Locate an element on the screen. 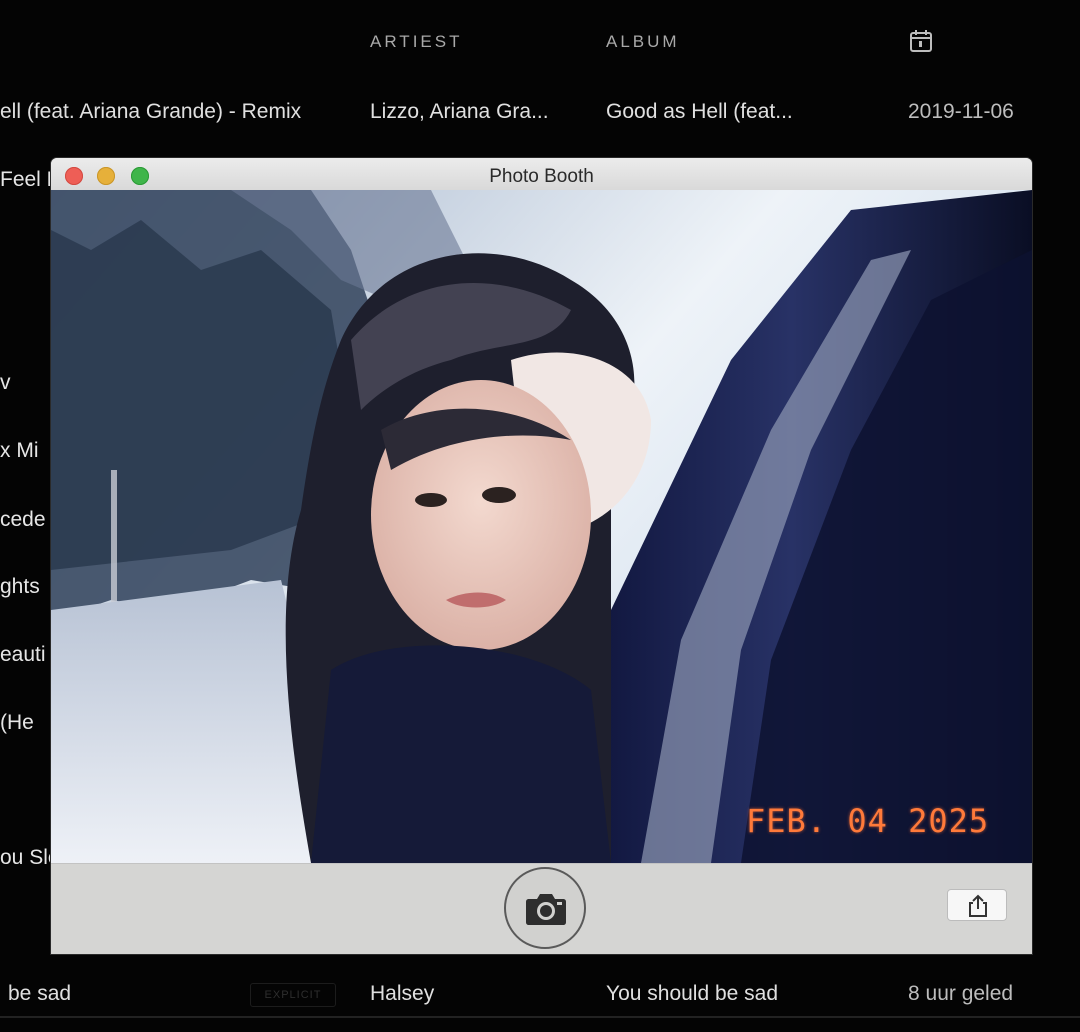  take-photo-button is located at coordinates (545, 908).